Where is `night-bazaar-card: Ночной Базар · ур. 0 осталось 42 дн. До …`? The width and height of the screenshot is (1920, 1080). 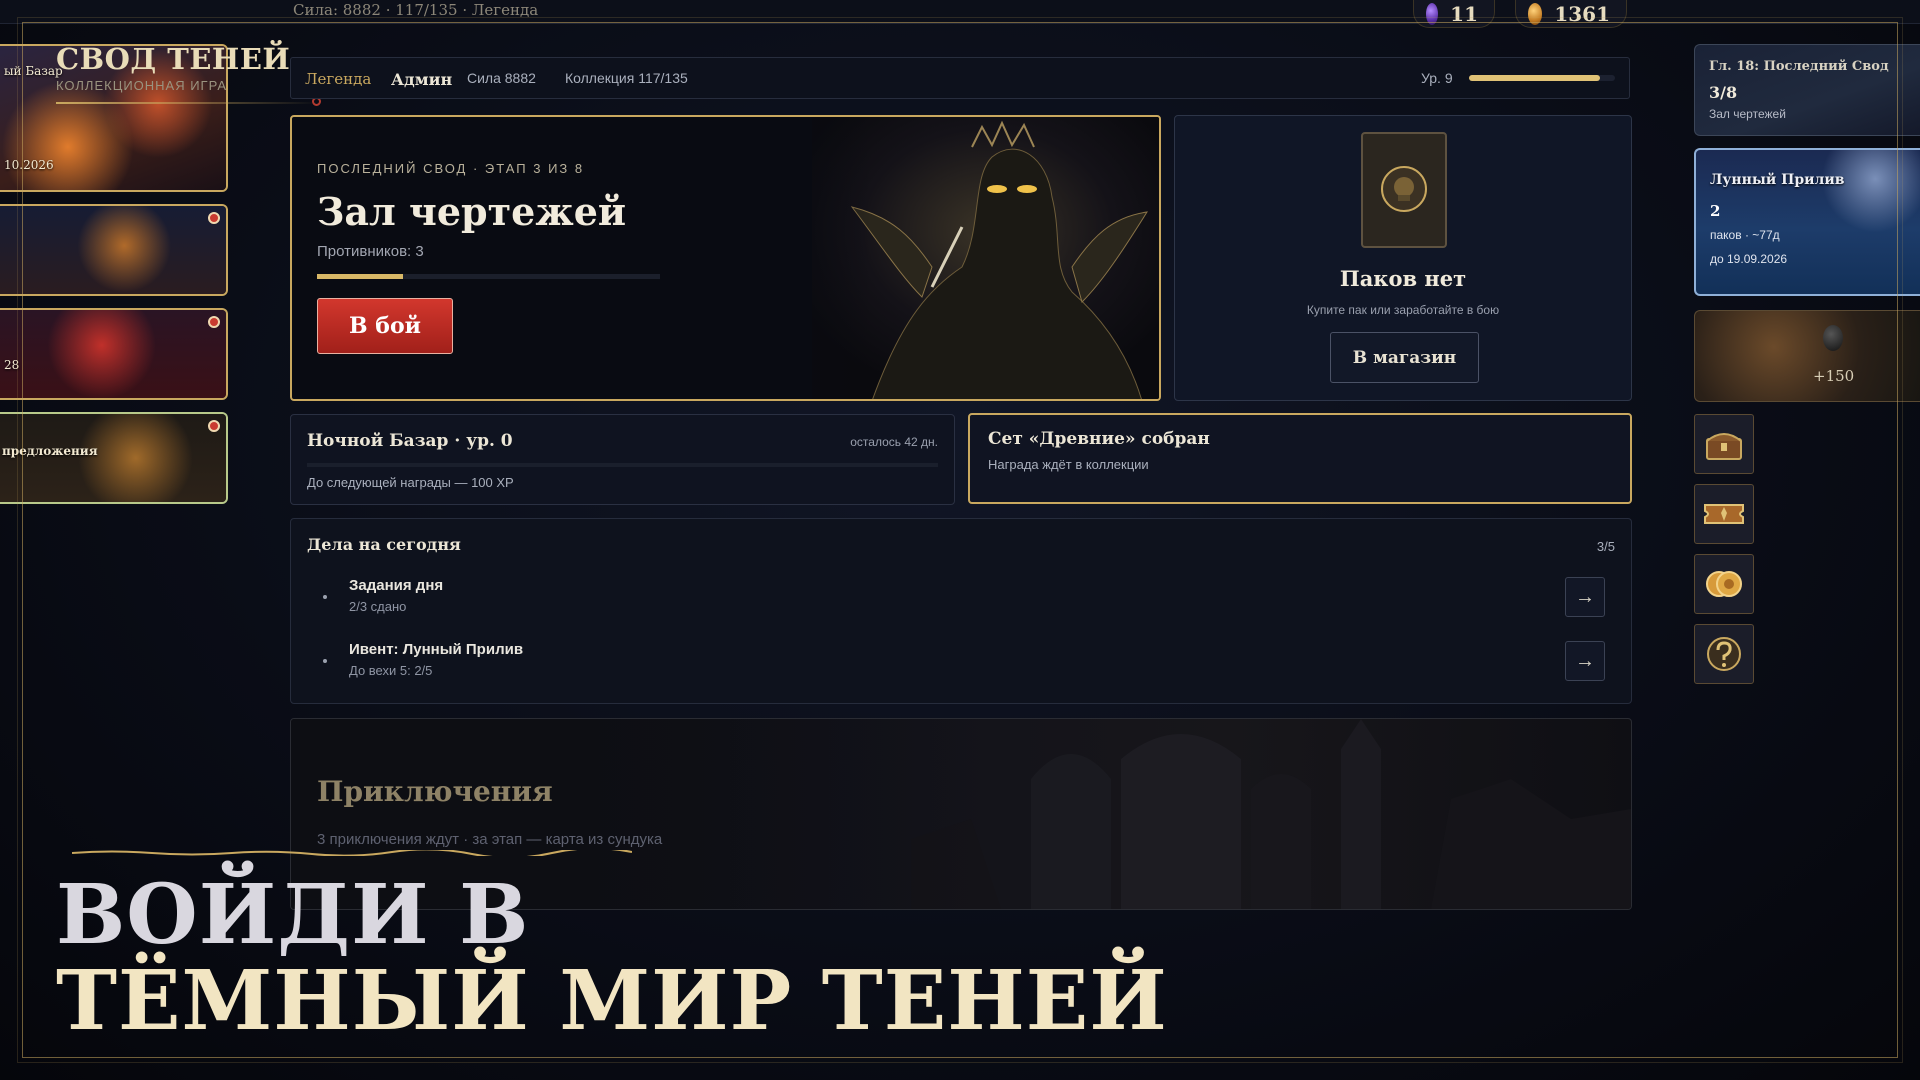 night-bazaar-card: Ночной Базар · ур. 0 осталось 42 дн. До … is located at coordinates (622, 459).